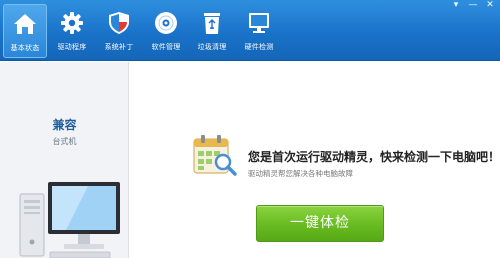 The height and width of the screenshot is (258, 500). What do you see at coordinates (64, 125) in the screenshot?
I see `system-type-title: 兼容` at bounding box center [64, 125].